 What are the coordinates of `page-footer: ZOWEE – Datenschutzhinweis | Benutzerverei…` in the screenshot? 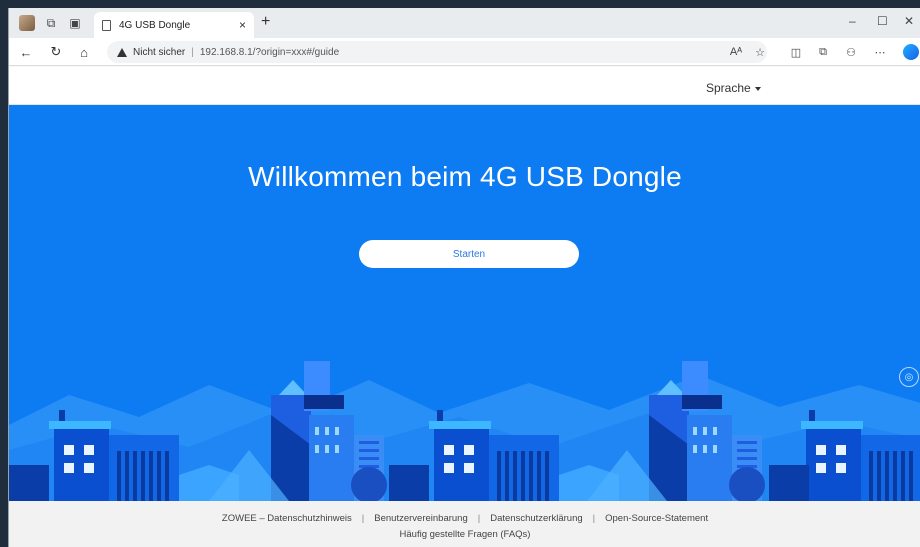 It's located at (464, 524).